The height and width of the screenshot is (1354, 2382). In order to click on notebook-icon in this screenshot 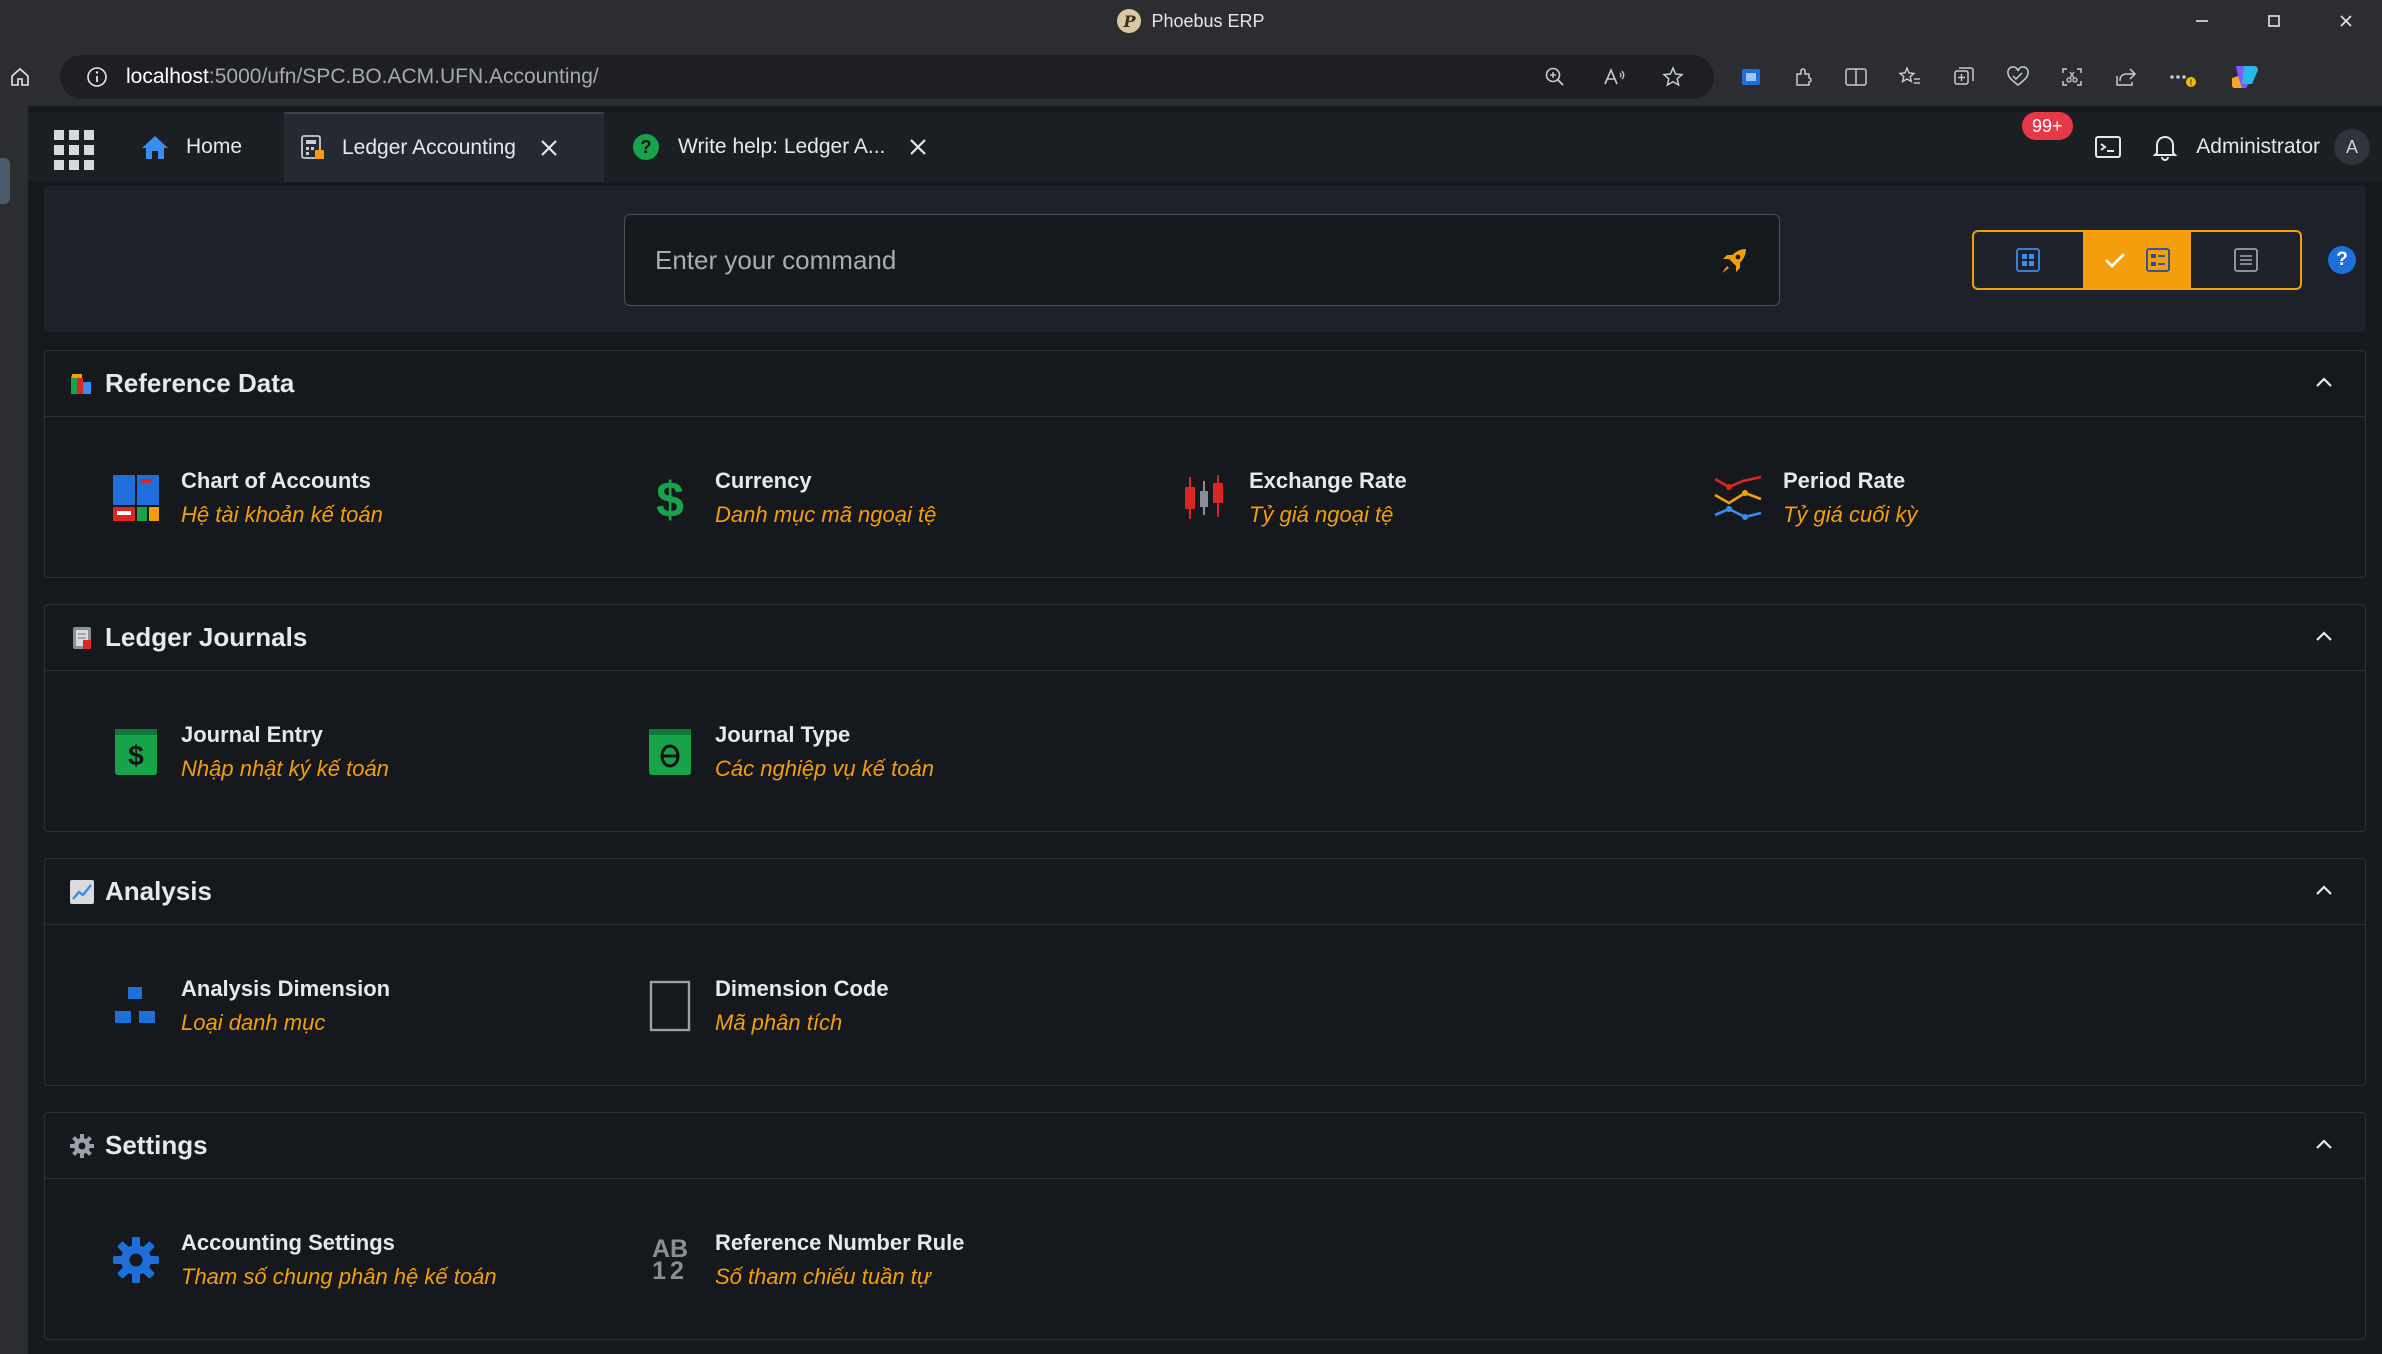, I will do `click(82, 638)`.